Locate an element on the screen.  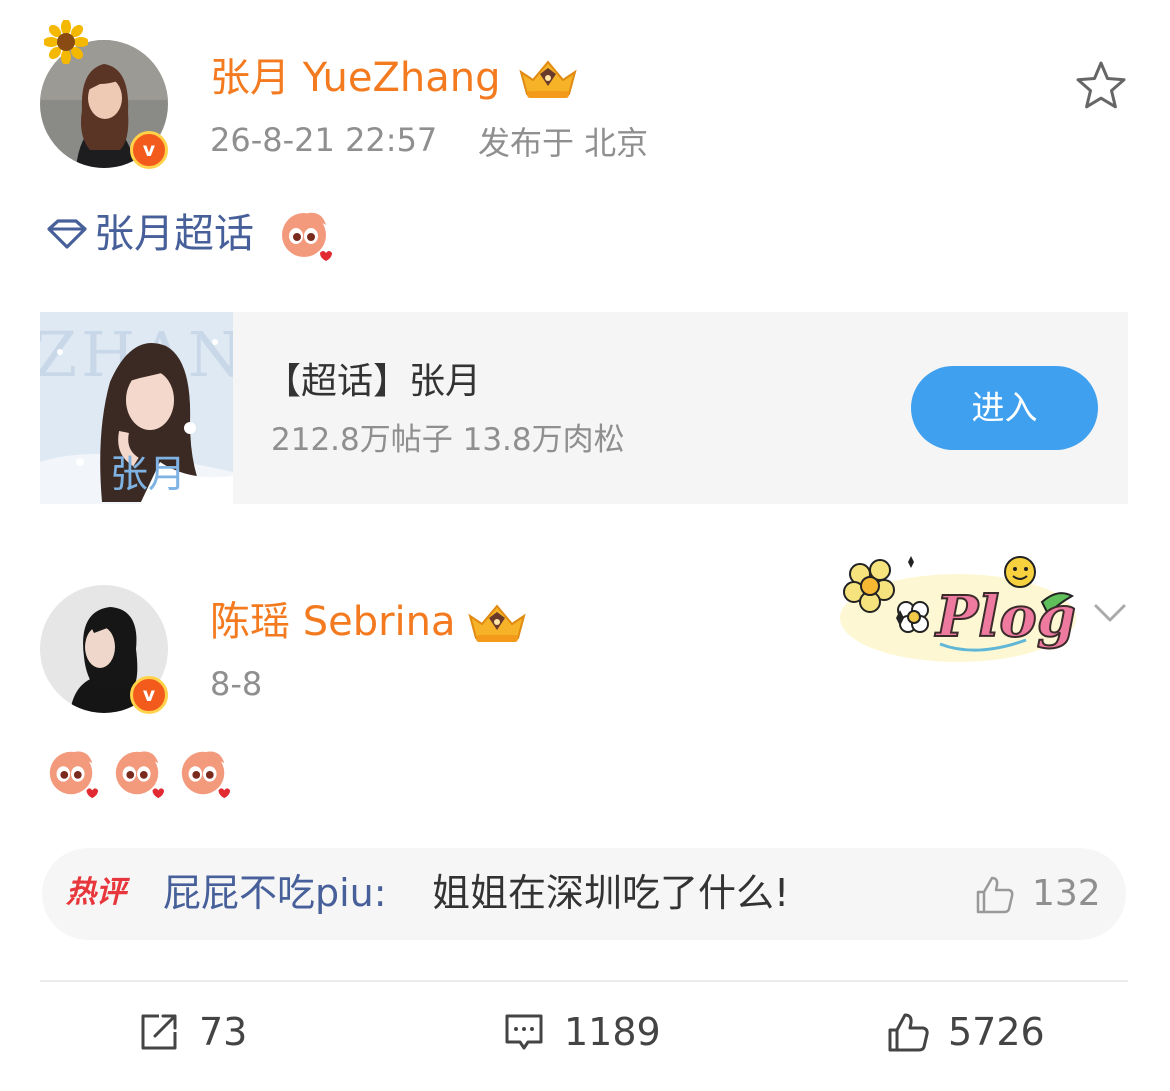
super-topic-title: 【超话】张月 is located at coordinates (373, 381).